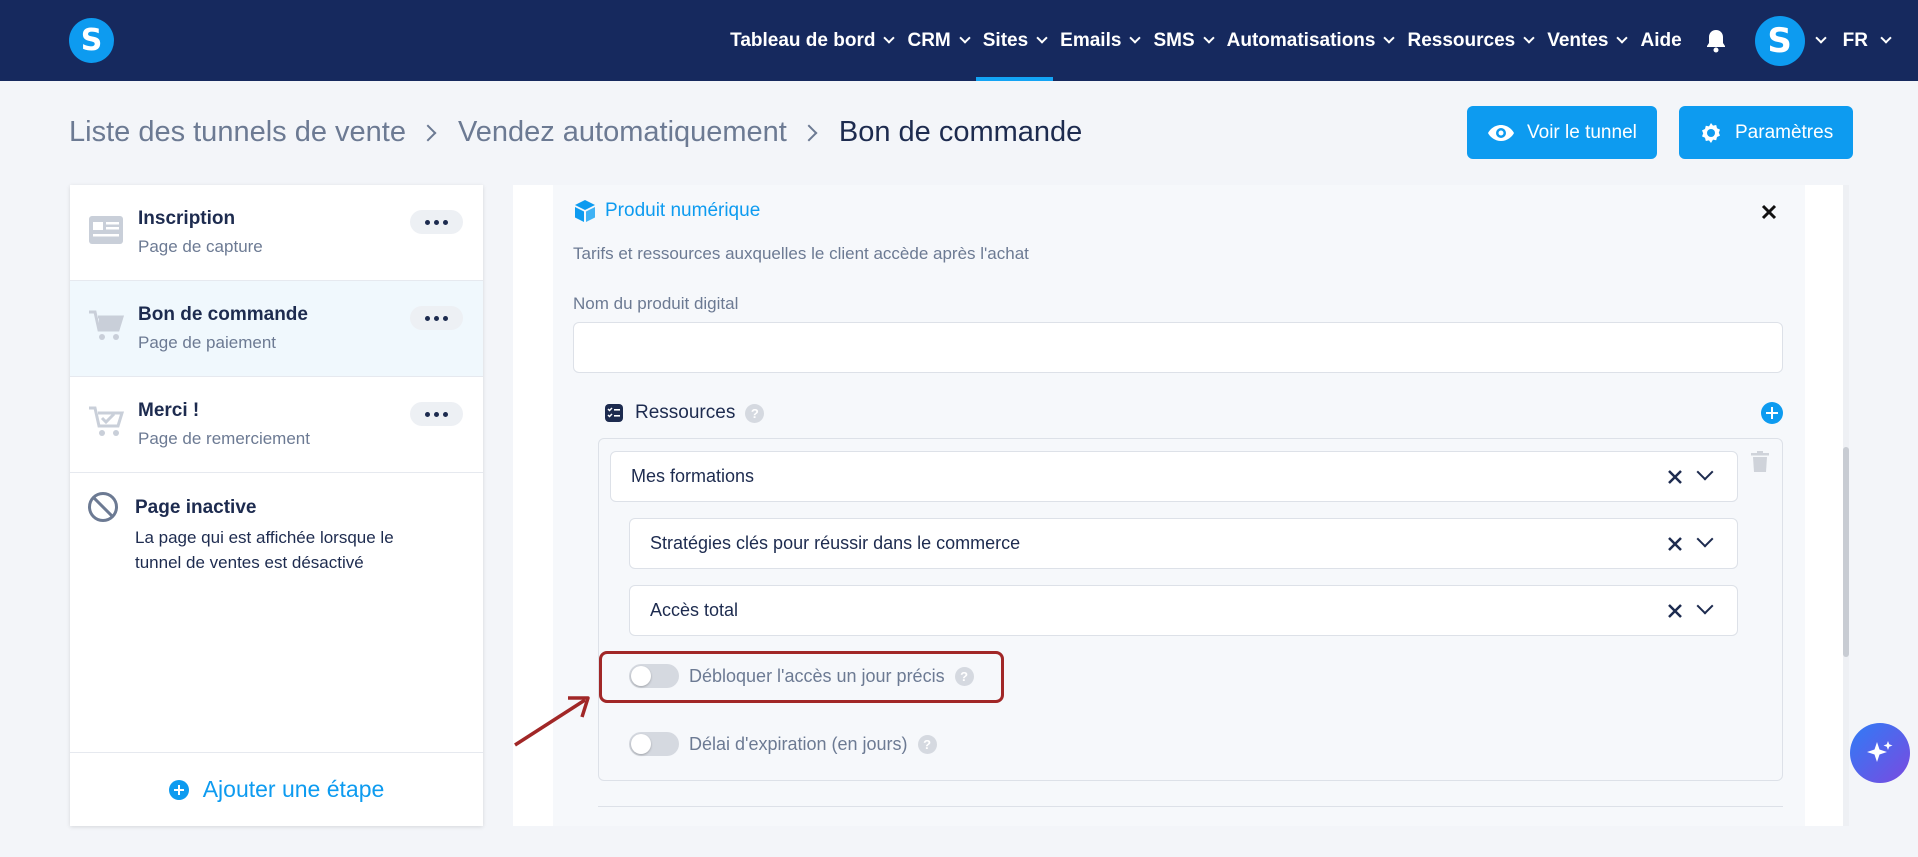 Image resolution: width=1918 pixels, height=857 pixels. I want to click on nav-item-automatisations: Automatisations, so click(1310, 40).